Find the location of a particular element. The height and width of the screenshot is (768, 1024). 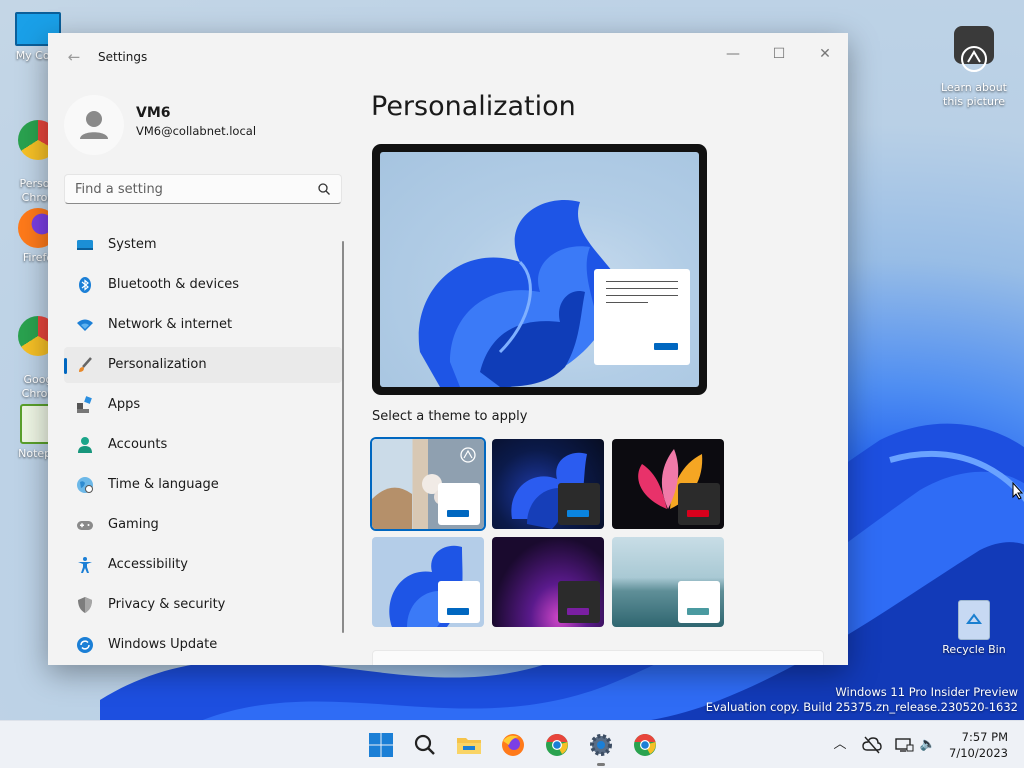

taskbar-firefox is located at coordinates (513, 745).